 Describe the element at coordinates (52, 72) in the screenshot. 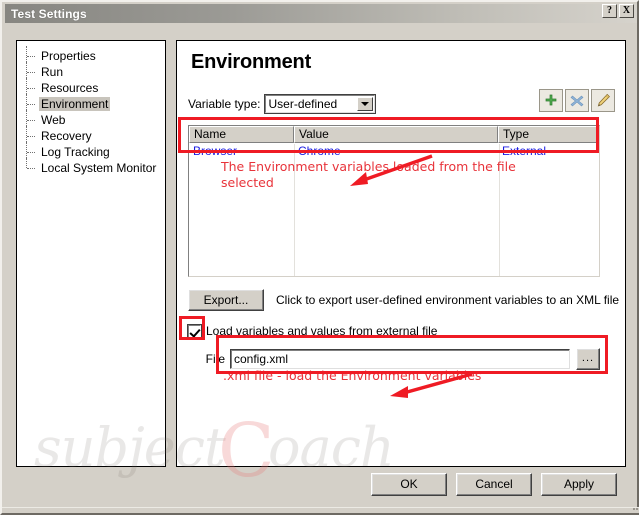

I see `tree-item-label: Run` at that location.